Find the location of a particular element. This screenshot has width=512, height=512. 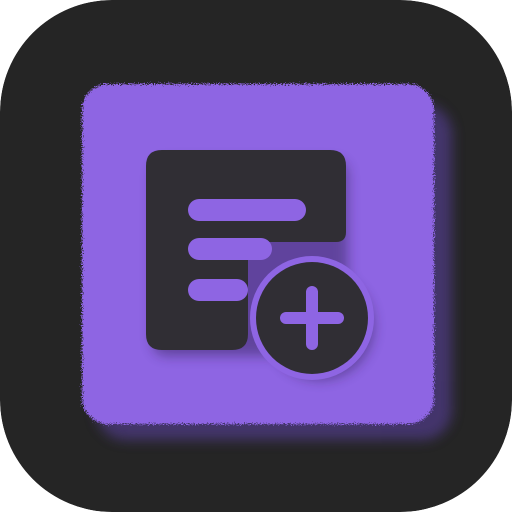

plus-icon-vertical is located at coordinates (312, 318).